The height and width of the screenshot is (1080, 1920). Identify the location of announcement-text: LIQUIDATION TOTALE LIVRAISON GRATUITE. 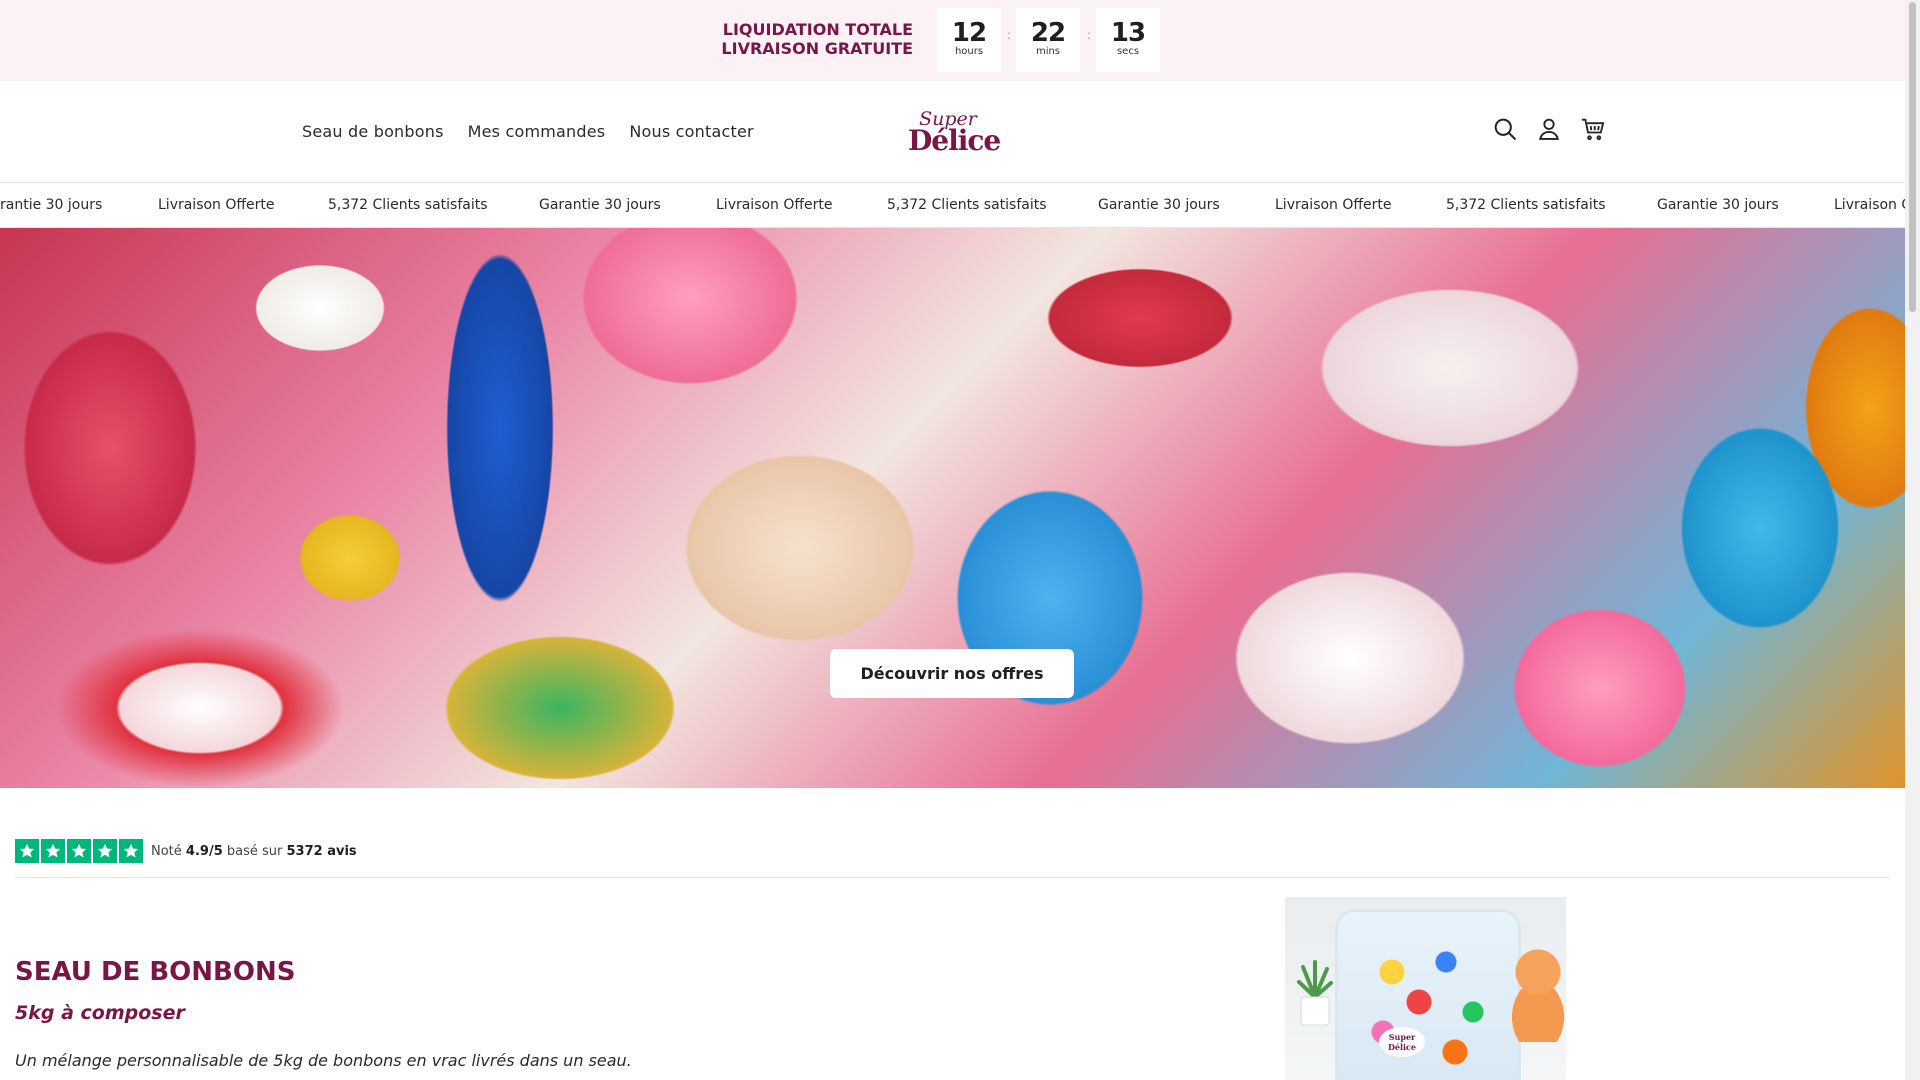
(816, 39).